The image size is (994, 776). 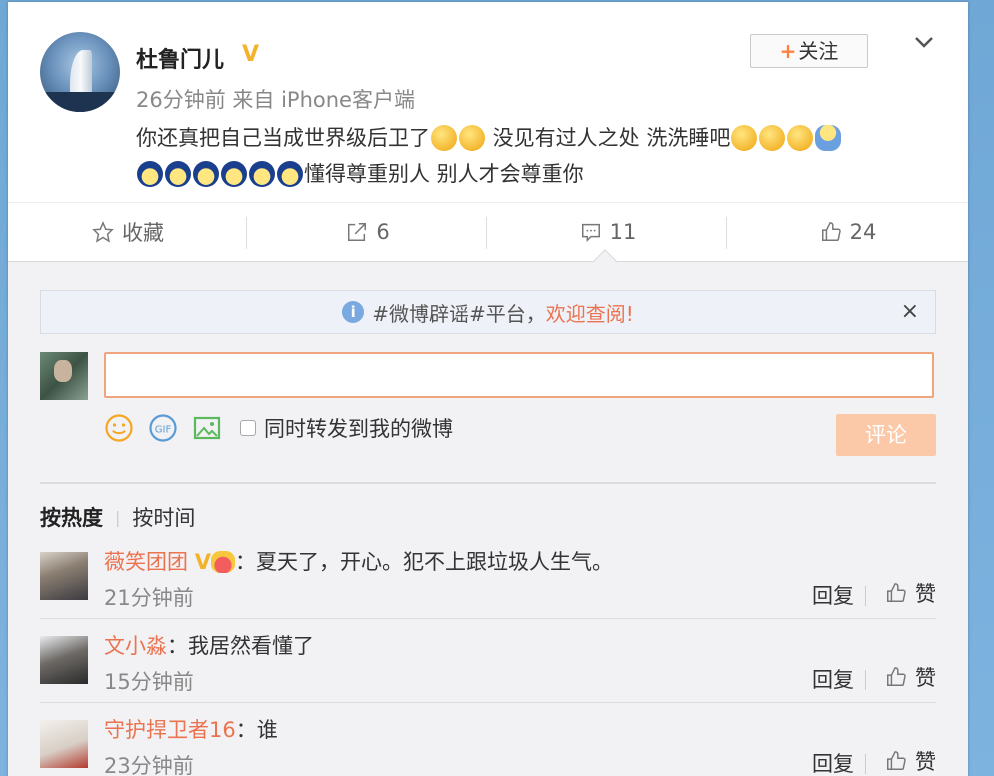 I want to click on image-icon, so click(x=207, y=428).